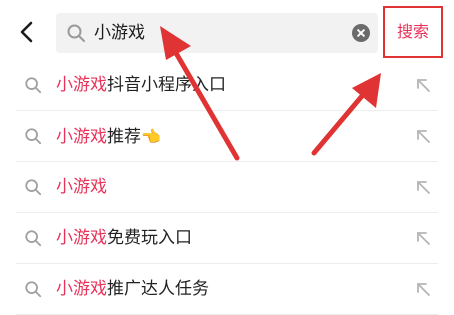 The height and width of the screenshot is (315, 454). I want to click on suggestion-text: 小游戏抖音小程序入口, so click(141, 85).